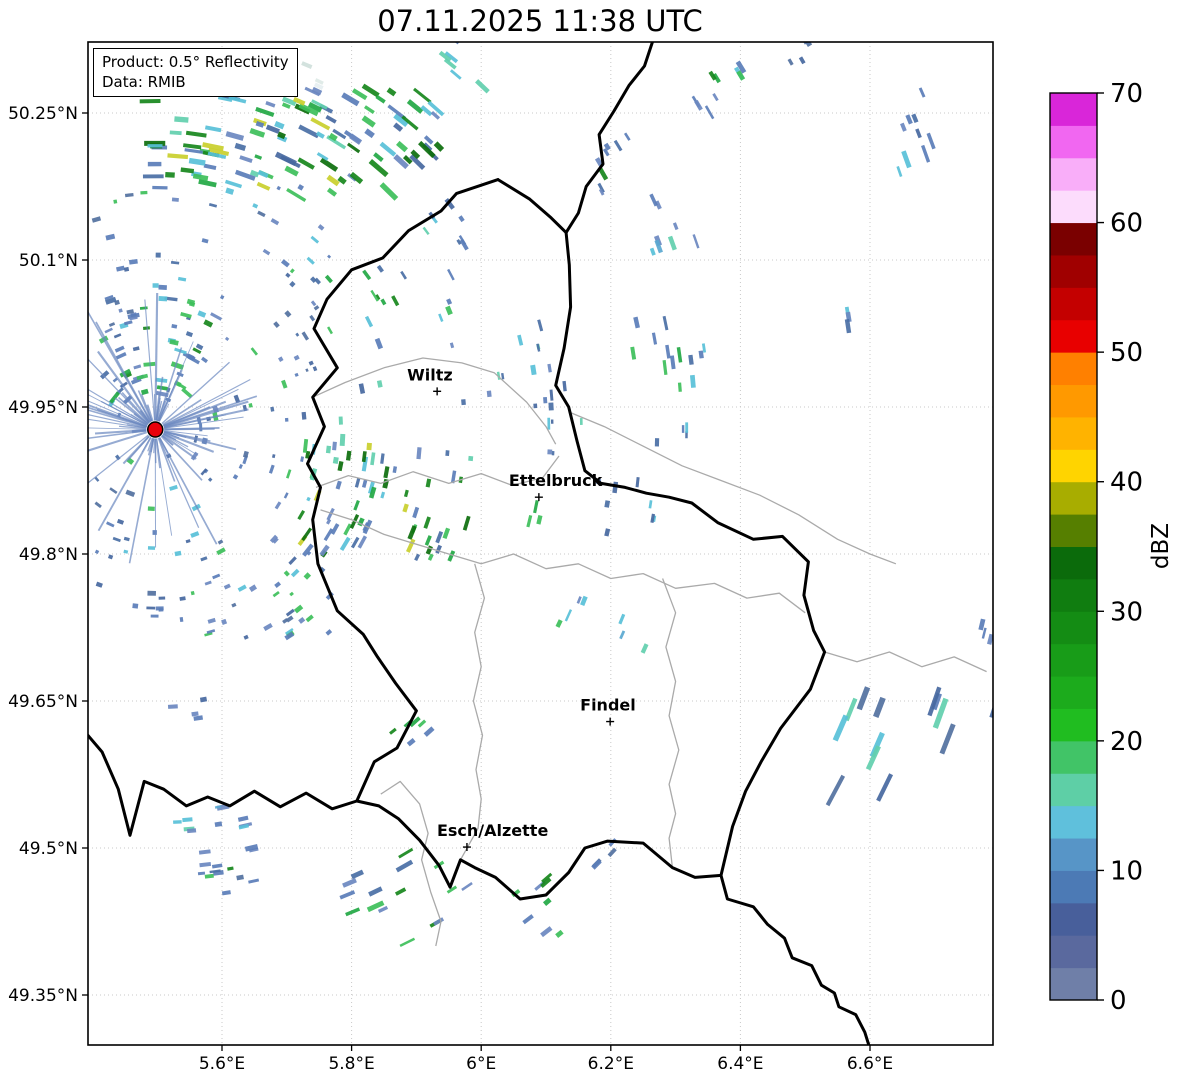 This screenshot has height=1081, width=1184. I want to click on colorbar-tick-label: 30, so click(1126, 612).